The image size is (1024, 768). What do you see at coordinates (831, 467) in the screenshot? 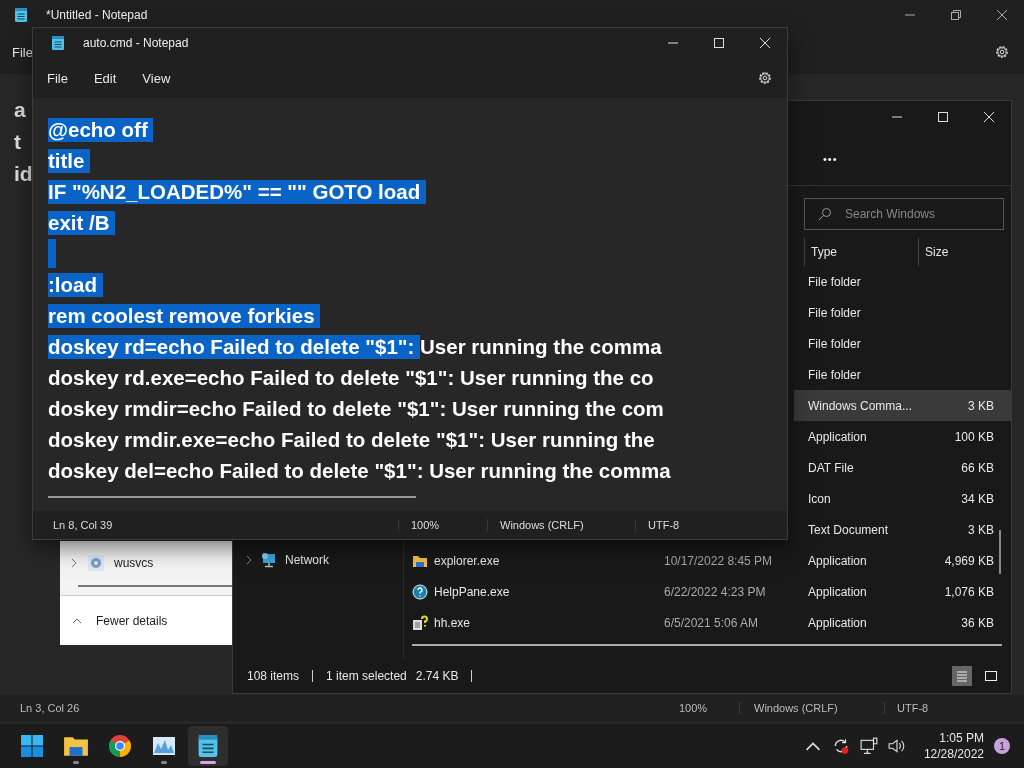
I see `file-type: DAT File` at bounding box center [831, 467].